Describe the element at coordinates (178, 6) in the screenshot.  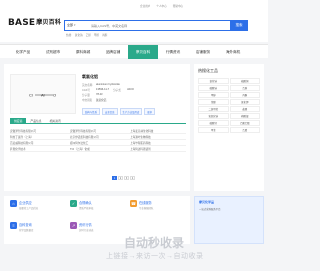
I see `top-link: 帮助中心` at that location.